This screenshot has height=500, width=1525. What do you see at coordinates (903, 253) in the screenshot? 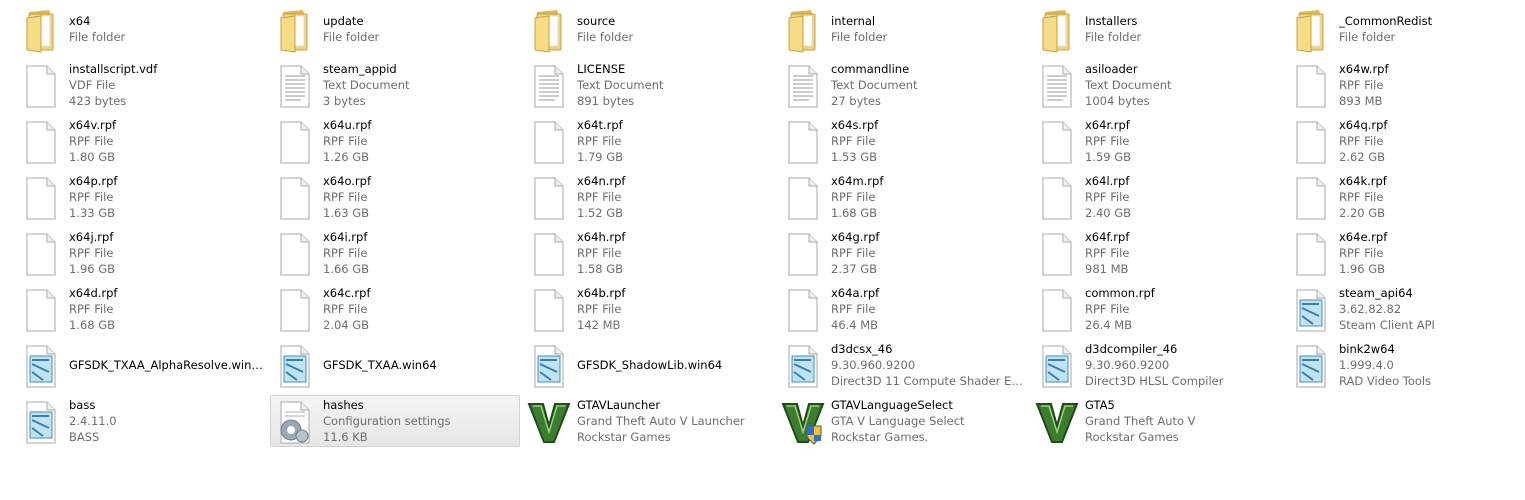
I see `file-item: x64g.rpf RPF File 2.37 GB` at bounding box center [903, 253].